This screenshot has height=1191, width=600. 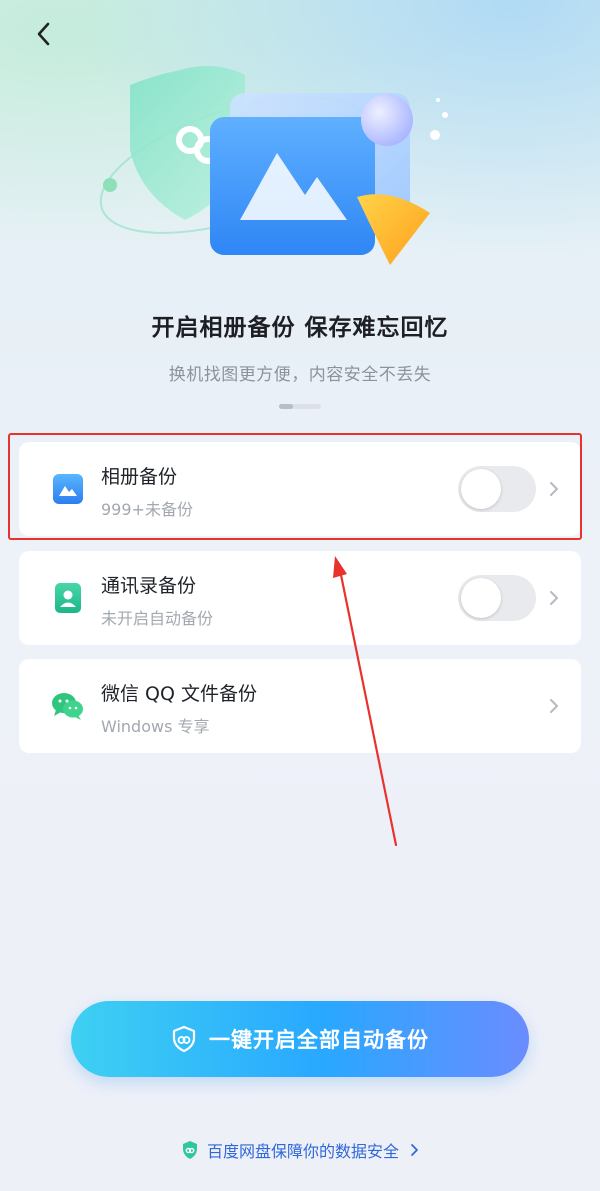 I want to click on enable-all-backup-button: 一键开启全部自动备份, so click(x=300, y=1039).